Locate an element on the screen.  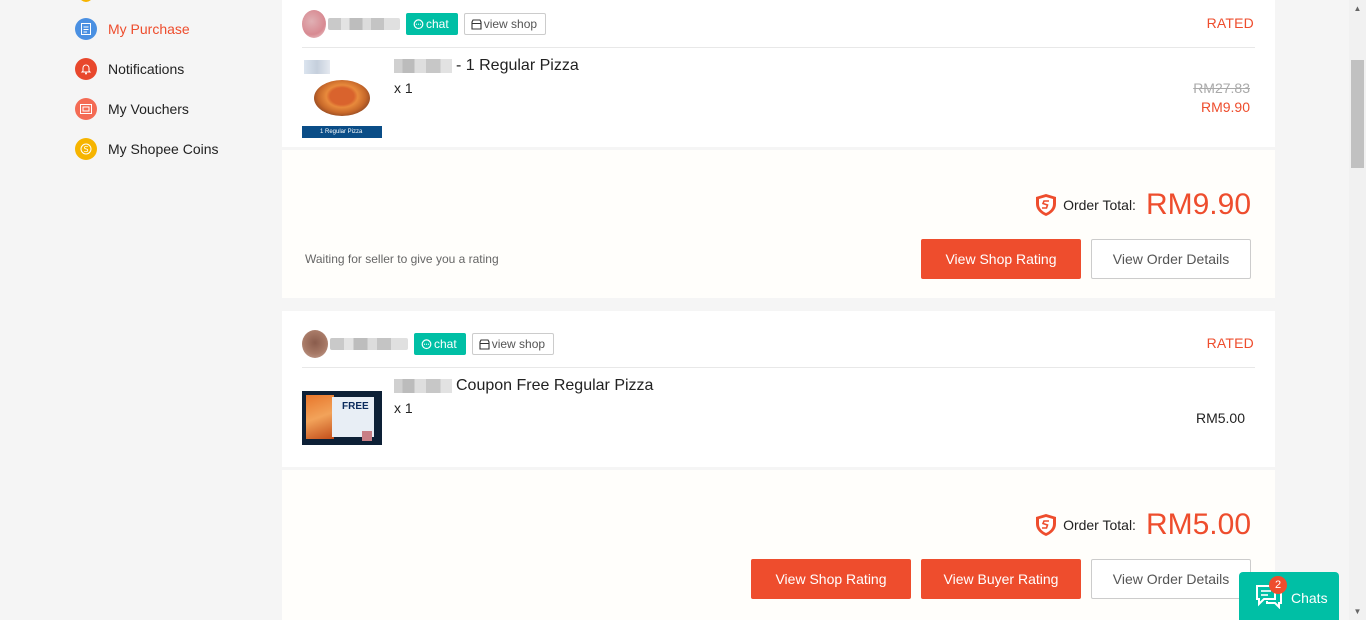
thumb-logo-blurred is located at coordinates (317, 67).